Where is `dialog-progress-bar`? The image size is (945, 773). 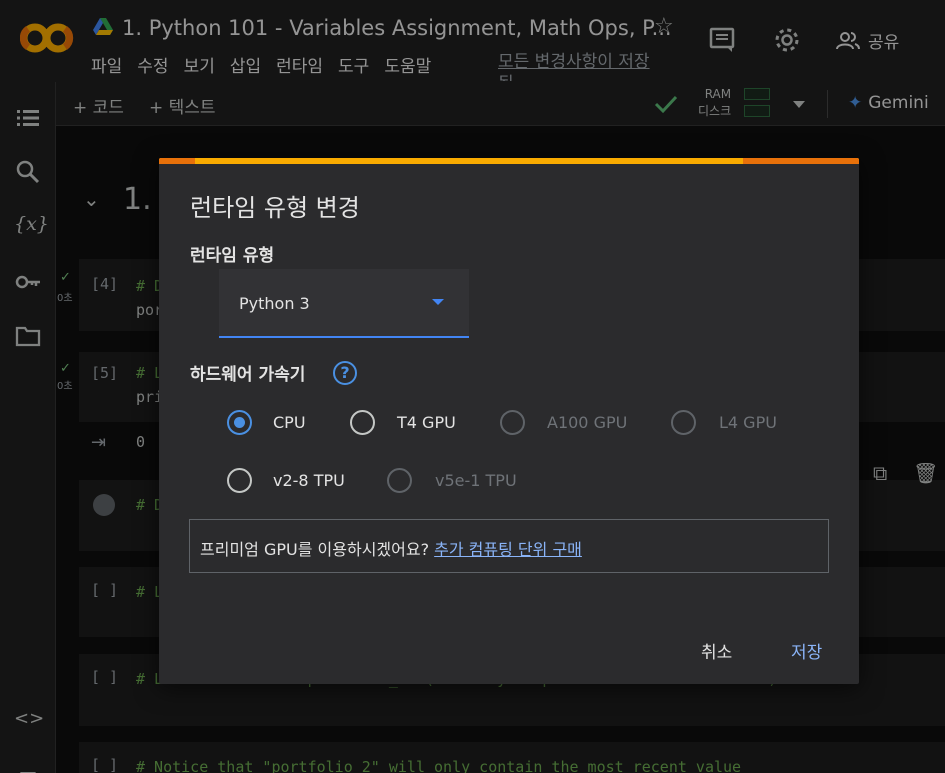 dialog-progress-bar is located at coordinates (509, 161).